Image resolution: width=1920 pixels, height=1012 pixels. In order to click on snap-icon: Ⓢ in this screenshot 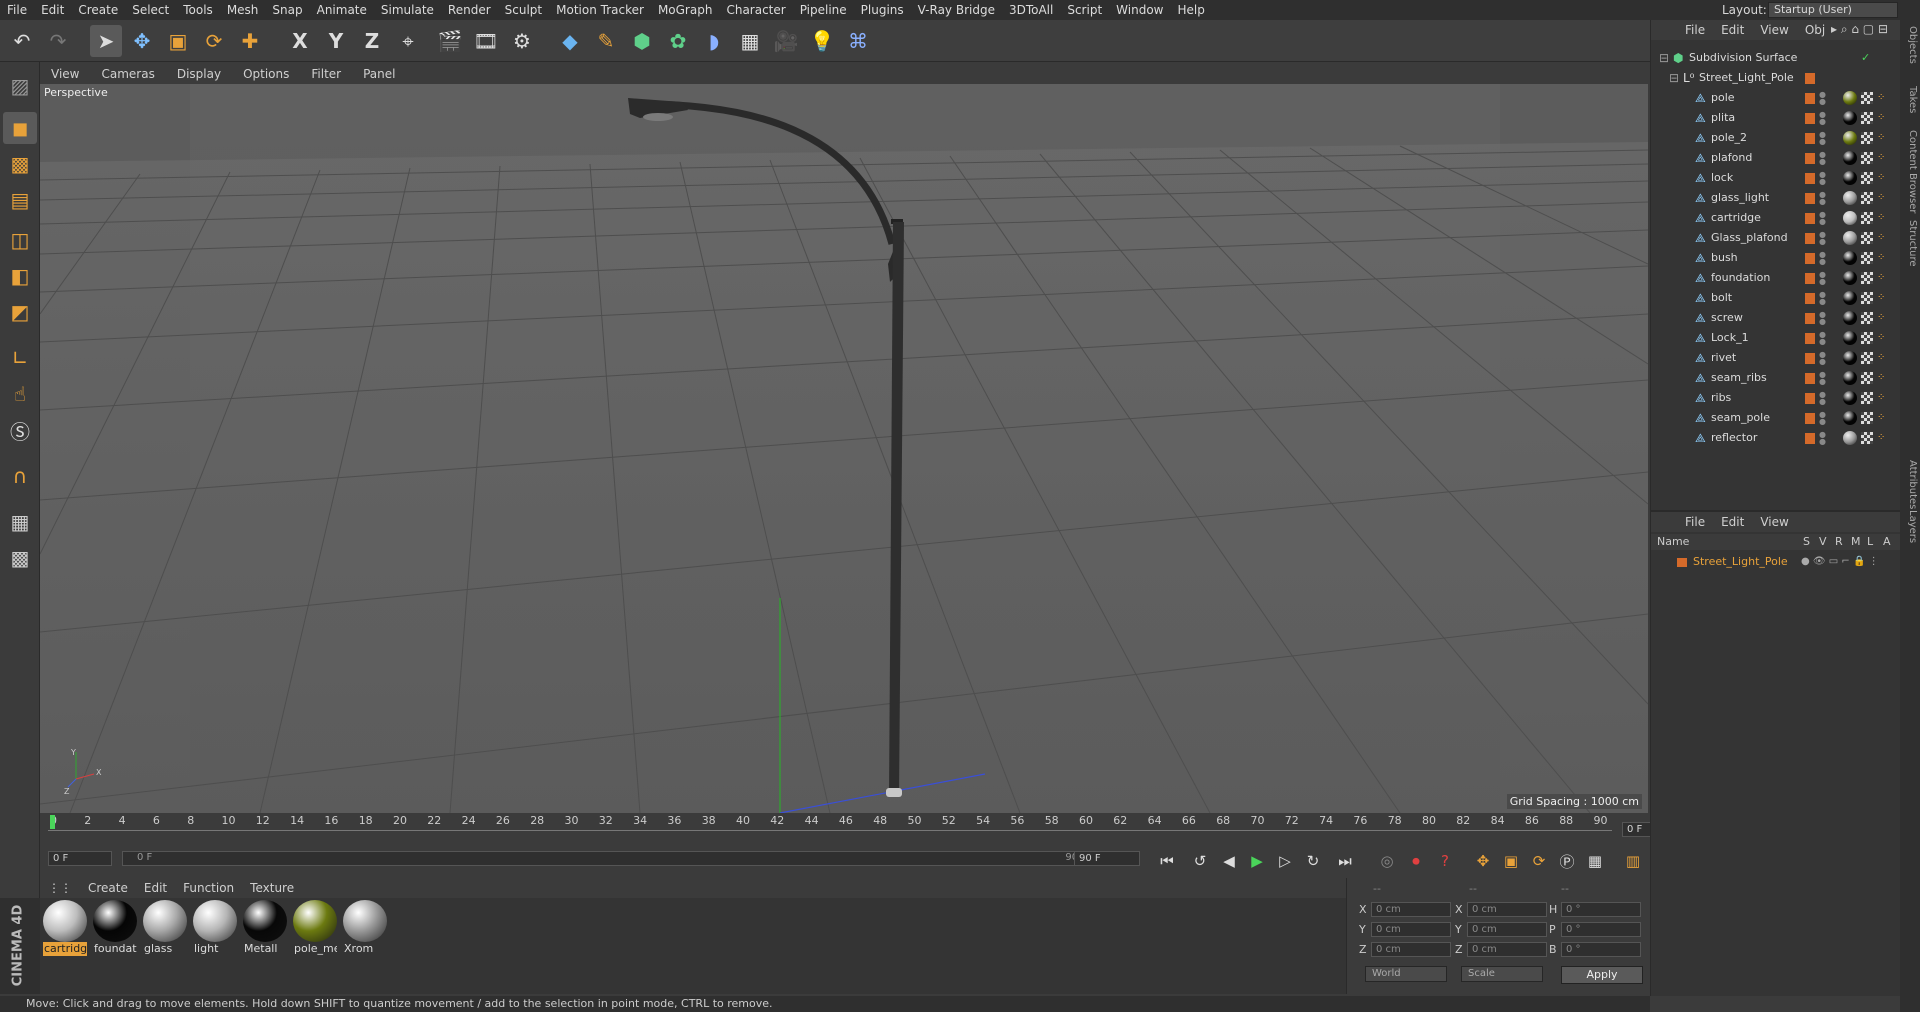, I will do `click(20, 430)`.